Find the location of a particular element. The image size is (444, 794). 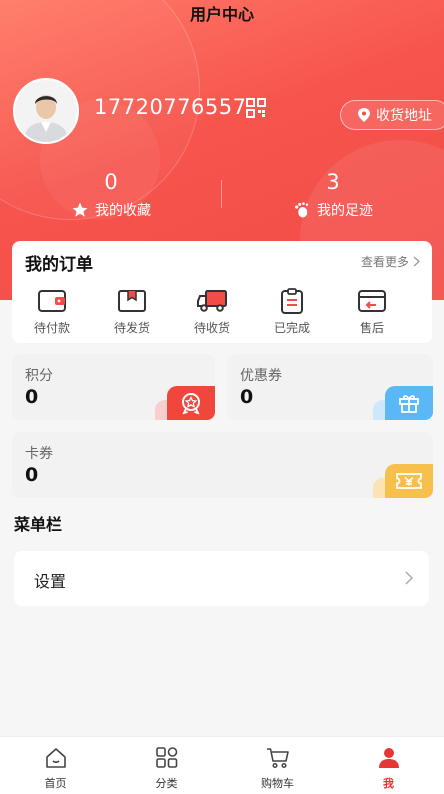

order-pending-shipment-label: 待发货 is located at coordinates (131, 328).